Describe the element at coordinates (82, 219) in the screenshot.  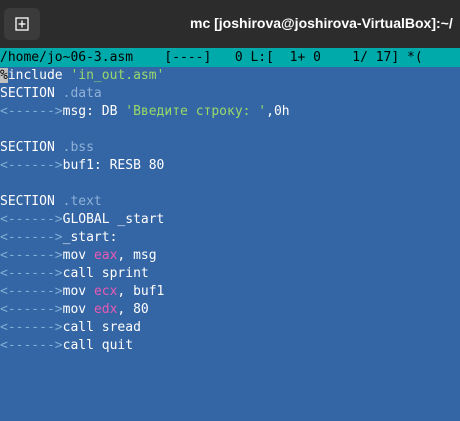
I see `code-line-9: <------>GLOBAL _start` at that location.